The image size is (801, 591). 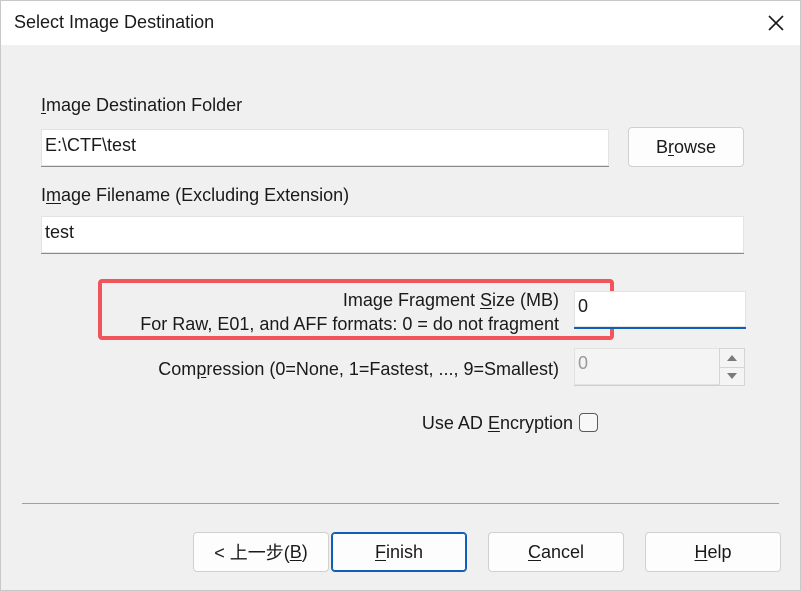 I want to click on finish-button: Finish, so click(x=399, y=552).